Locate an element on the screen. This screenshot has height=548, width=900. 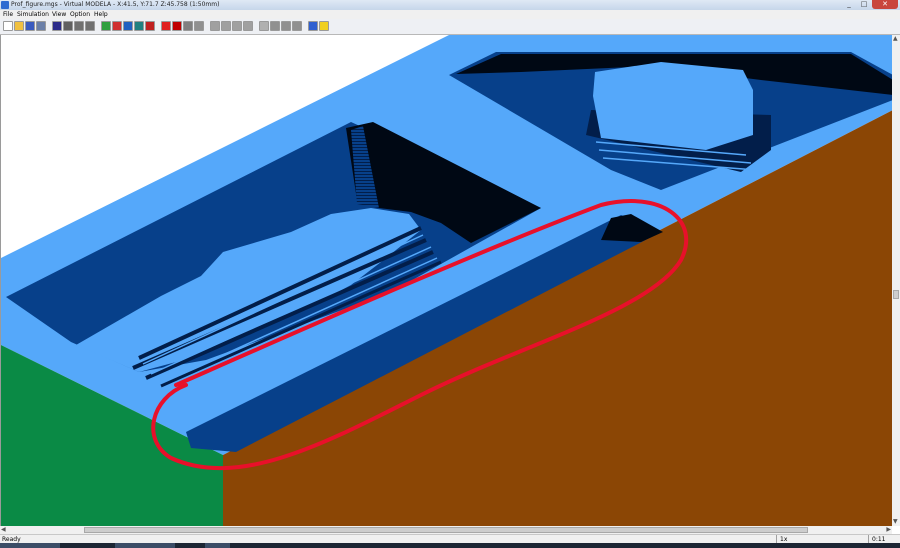
fit-icon is located at coordinates (297, 26).